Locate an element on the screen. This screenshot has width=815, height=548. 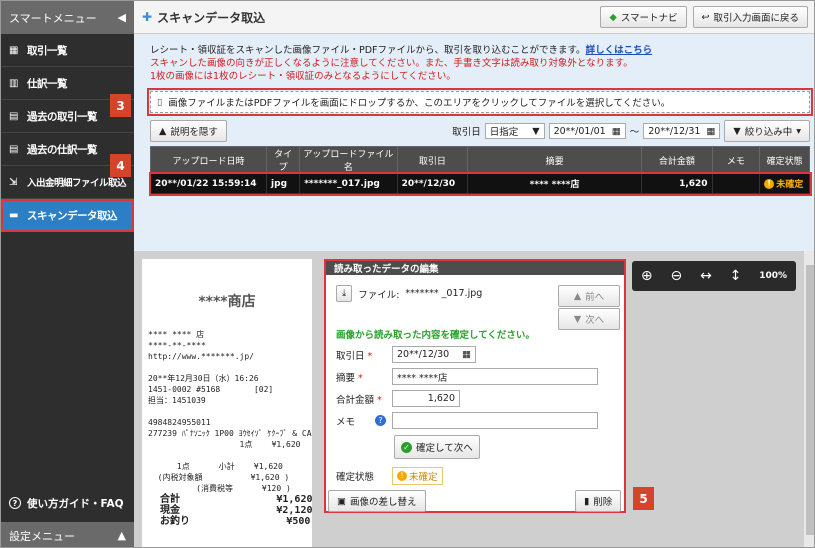
date-filter-label: 取引日 is located at coordinates (466, 132).